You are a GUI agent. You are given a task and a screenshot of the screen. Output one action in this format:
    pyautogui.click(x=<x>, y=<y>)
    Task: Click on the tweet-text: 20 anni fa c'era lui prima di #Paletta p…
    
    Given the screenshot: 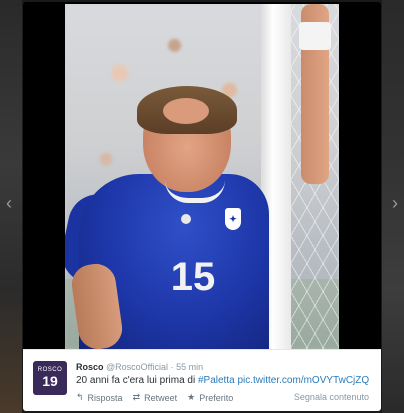 What is the action you would take?
    pyautogui.click(x=222, y=380)
    